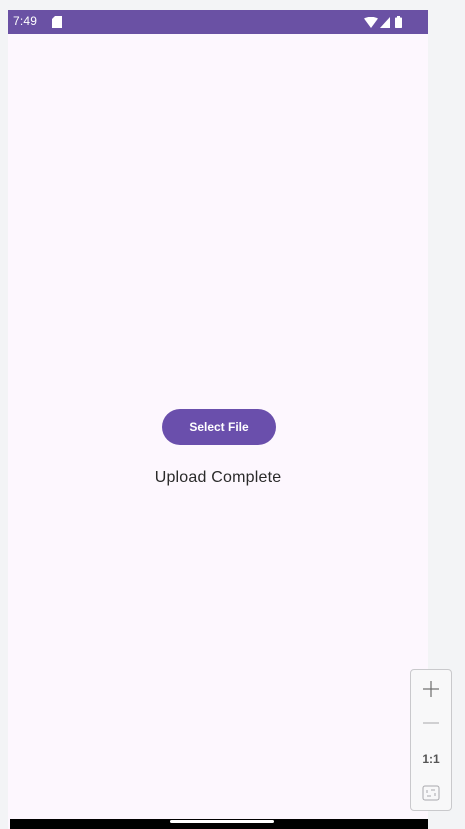  I want to click on emulator-zoom-controls: 1:1, so click(431, 740).